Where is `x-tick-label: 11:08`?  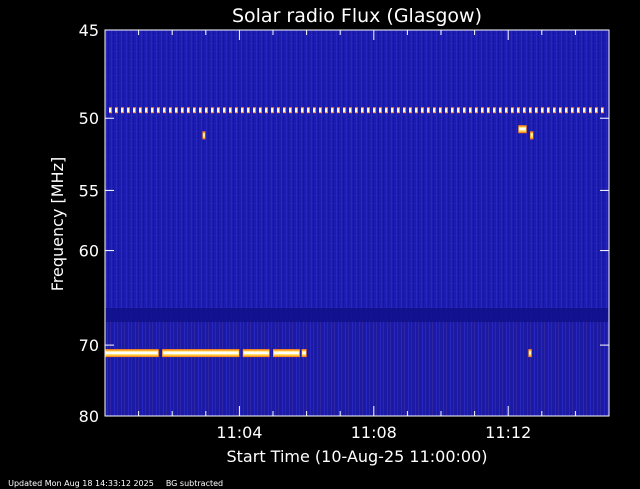
x-tick-label: 11:08 is located at coordinates (374, 432).